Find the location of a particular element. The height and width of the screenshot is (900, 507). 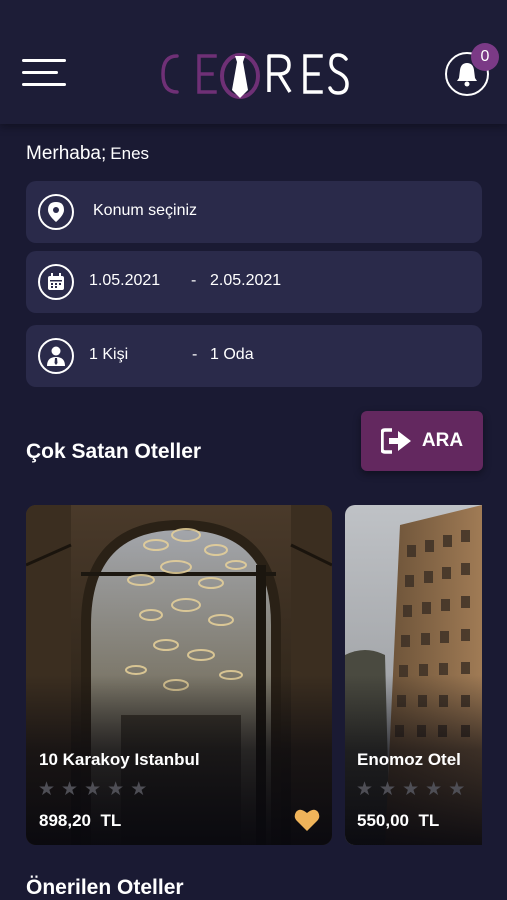

price-value: 898,20 is located at coordinates (65, 820).